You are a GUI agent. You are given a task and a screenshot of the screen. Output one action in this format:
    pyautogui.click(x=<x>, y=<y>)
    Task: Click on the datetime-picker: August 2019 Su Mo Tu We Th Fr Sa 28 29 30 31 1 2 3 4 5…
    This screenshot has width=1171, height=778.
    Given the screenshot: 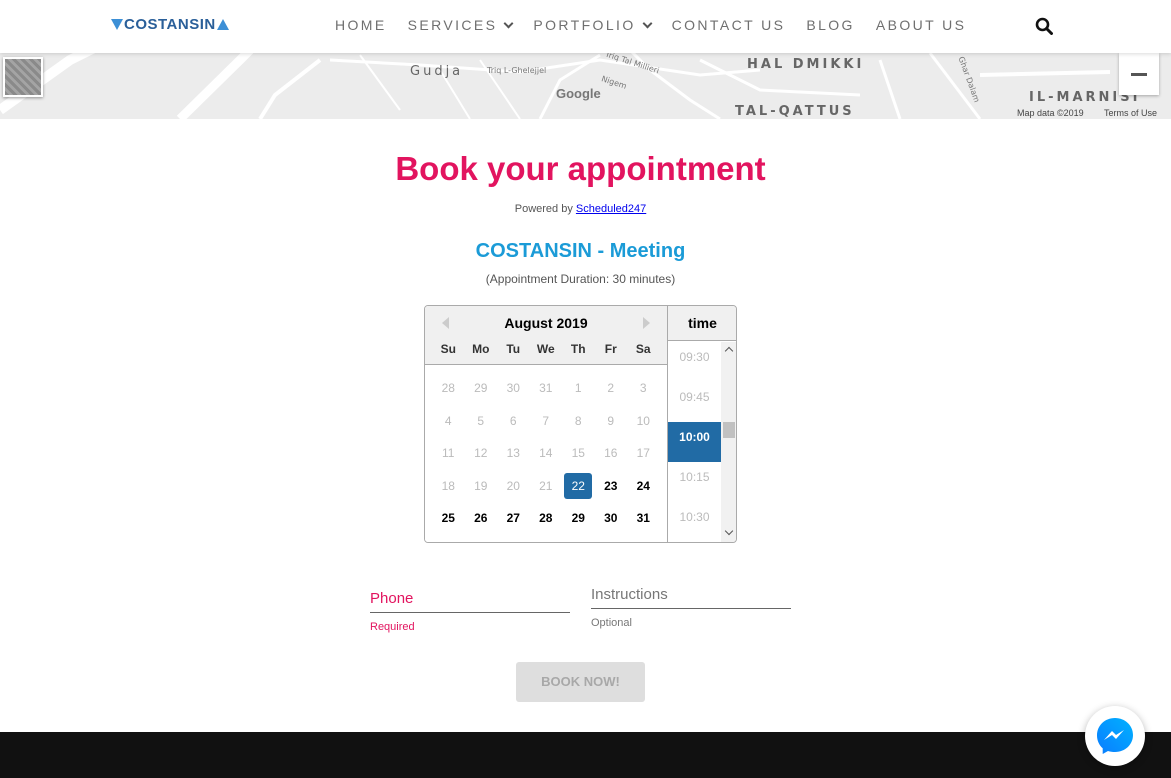 What is the action you would take?
    pyautogui.click(x=580, y=424)
    